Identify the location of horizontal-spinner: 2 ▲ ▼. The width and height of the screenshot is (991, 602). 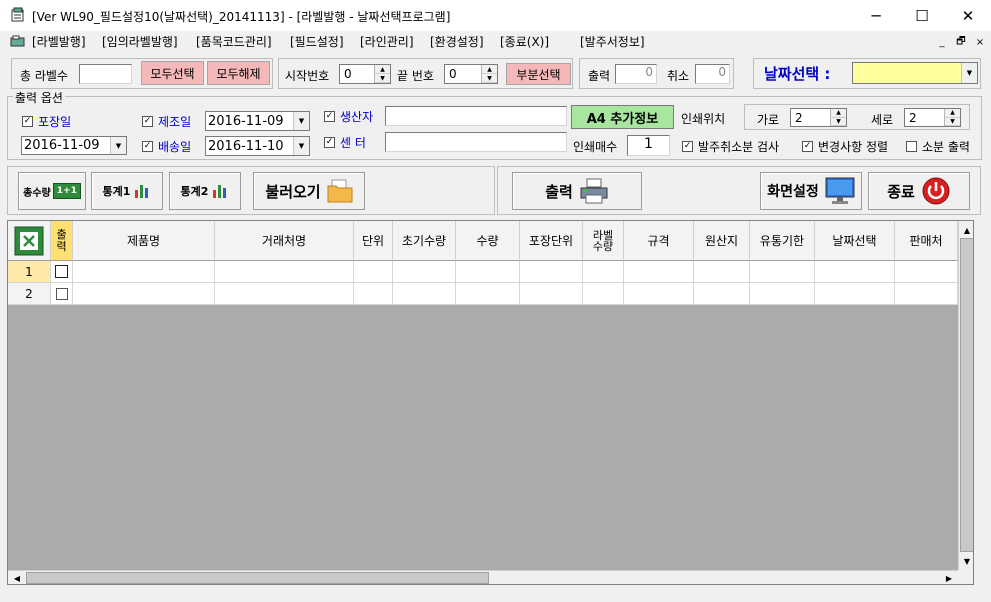
(818, 117).